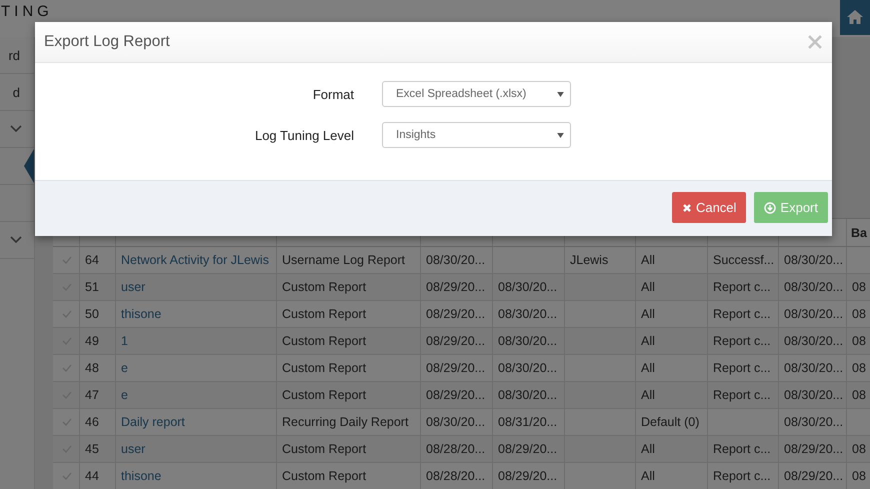  I want to click on page-heading: TING, so click(27, 12).